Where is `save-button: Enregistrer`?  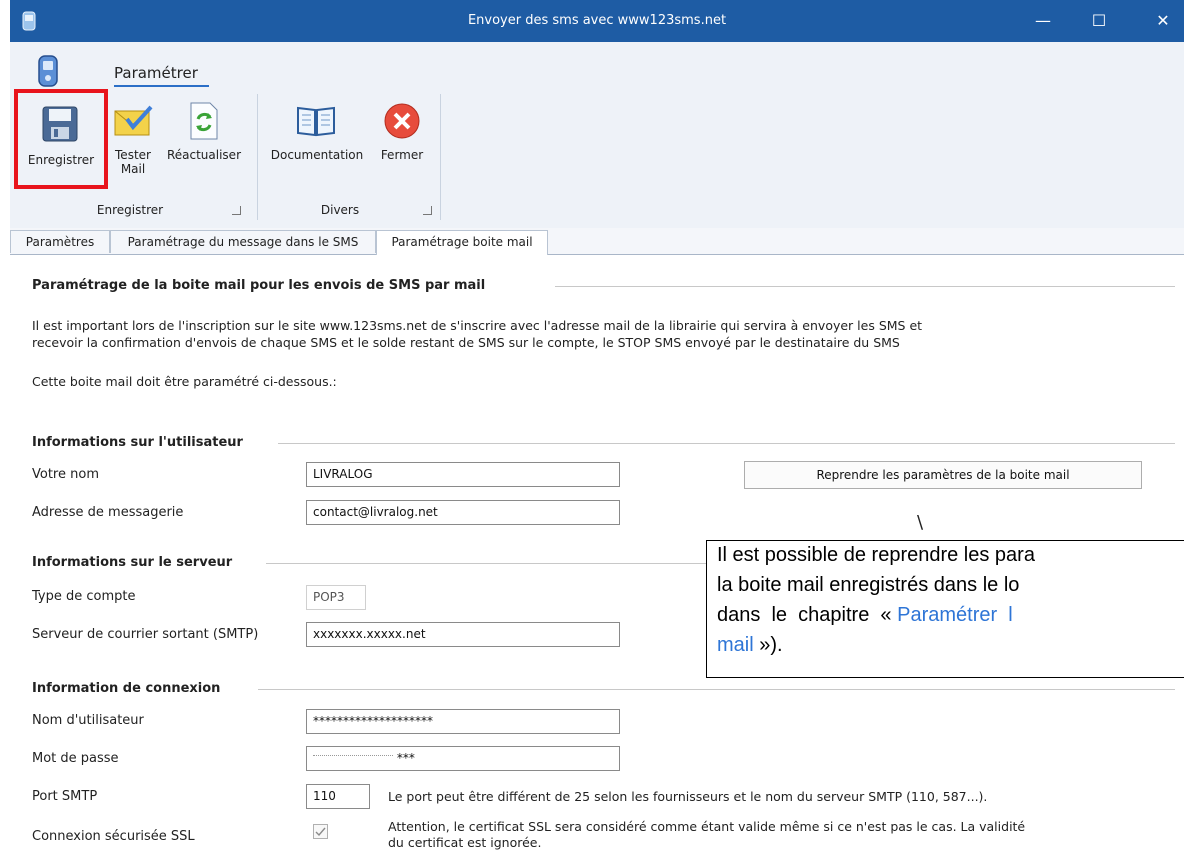 save-button: Enregistrer is located at coordinates (61, 139).